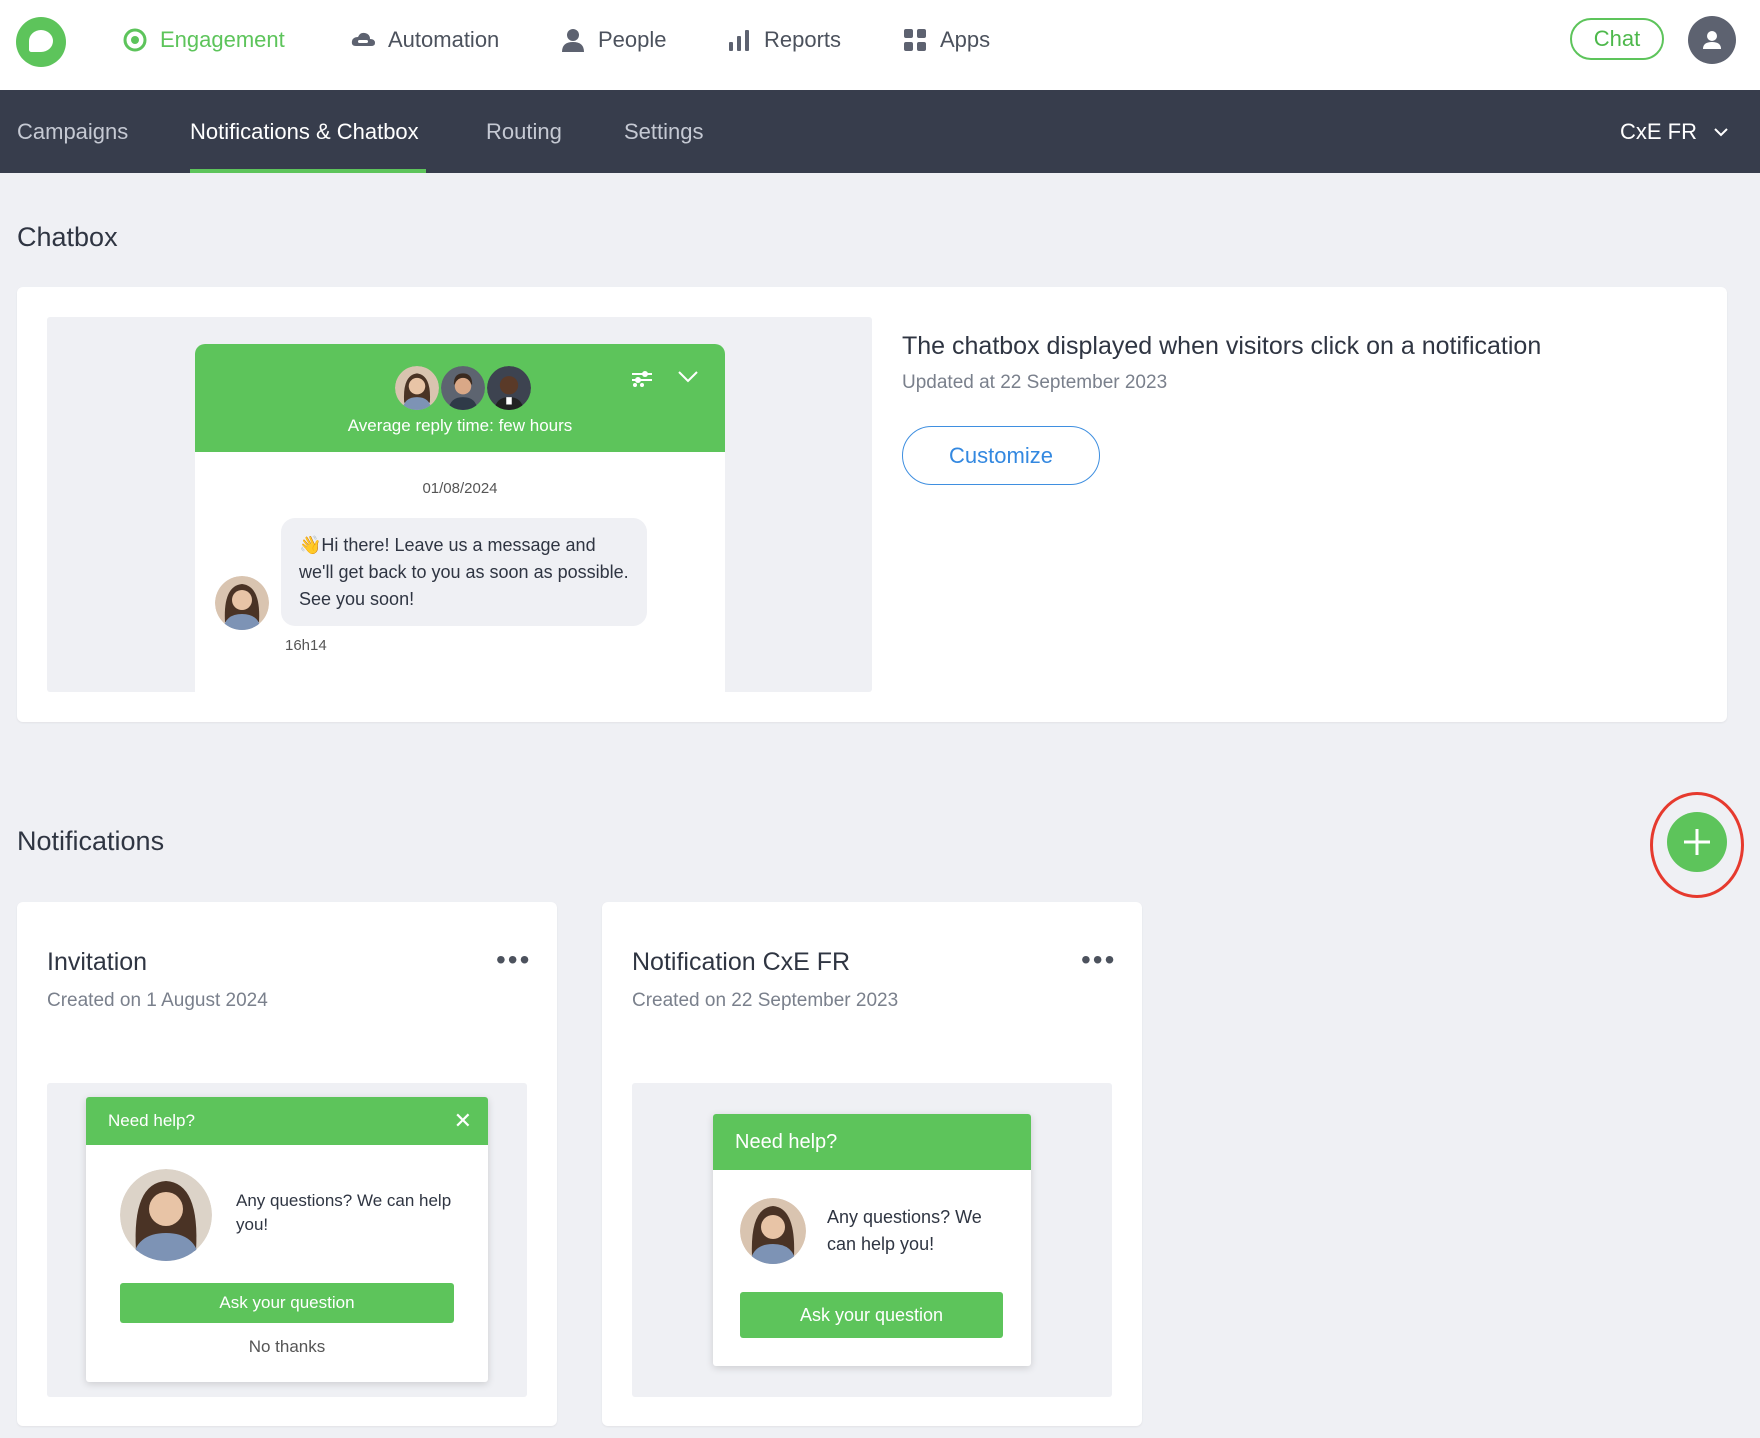 The width and height of the screenshot is (1760, 1438). Describe the element at coordinates (444, 39) in the screenshot. I see `nav-automation-label: Automation` at that location.